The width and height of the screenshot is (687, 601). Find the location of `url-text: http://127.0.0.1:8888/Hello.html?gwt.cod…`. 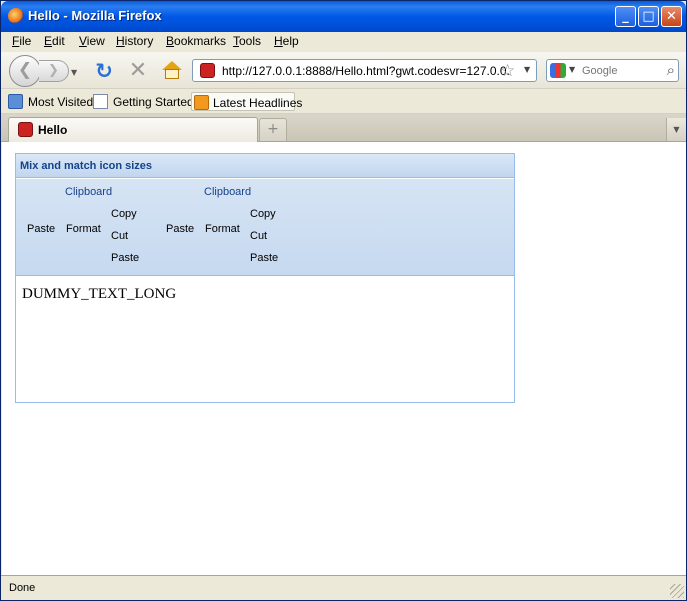

url-text: http://127.0.0.1:8888/Hello.html?gwt.cod… is located at coordinates (366, 71).